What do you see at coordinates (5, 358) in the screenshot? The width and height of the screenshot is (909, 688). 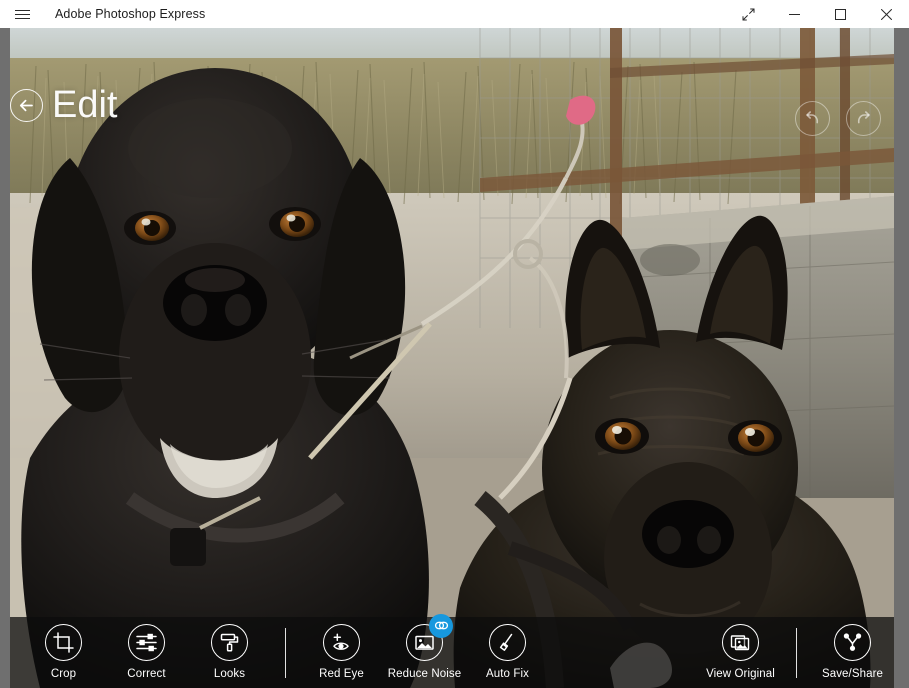 I see `canvas-matte-left` at bounding box center [5, 358].